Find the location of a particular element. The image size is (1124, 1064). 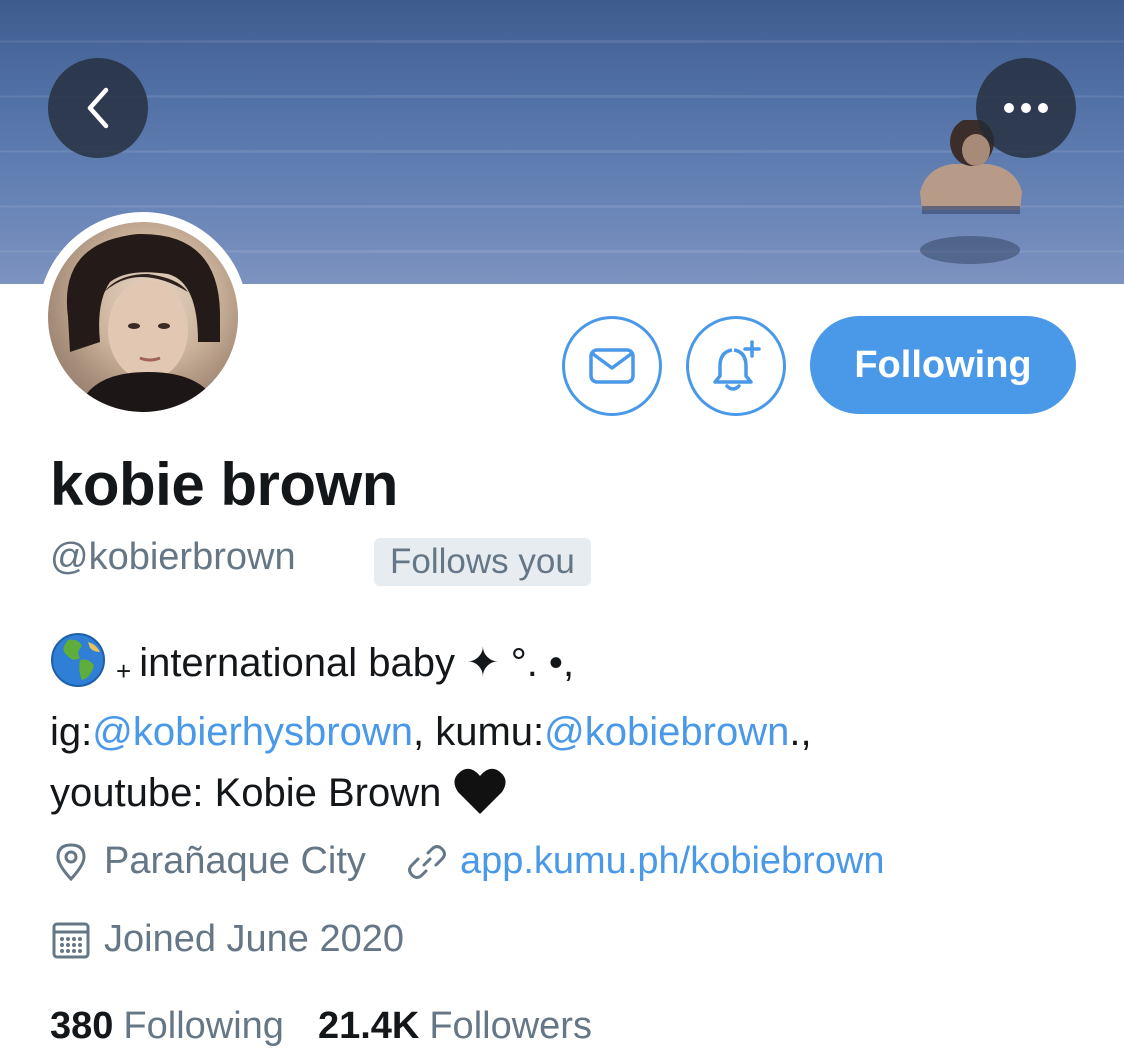

following-label: Following is located at coordinates (203, 1026).